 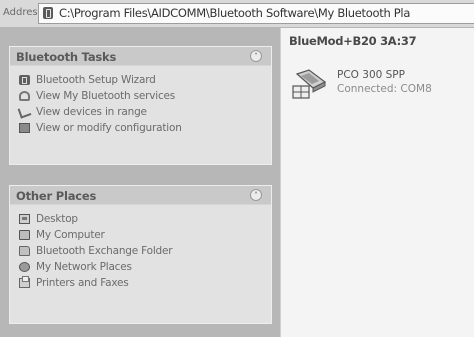 I want to click on other-places-title: Other Places, so click(x=56, y=196).